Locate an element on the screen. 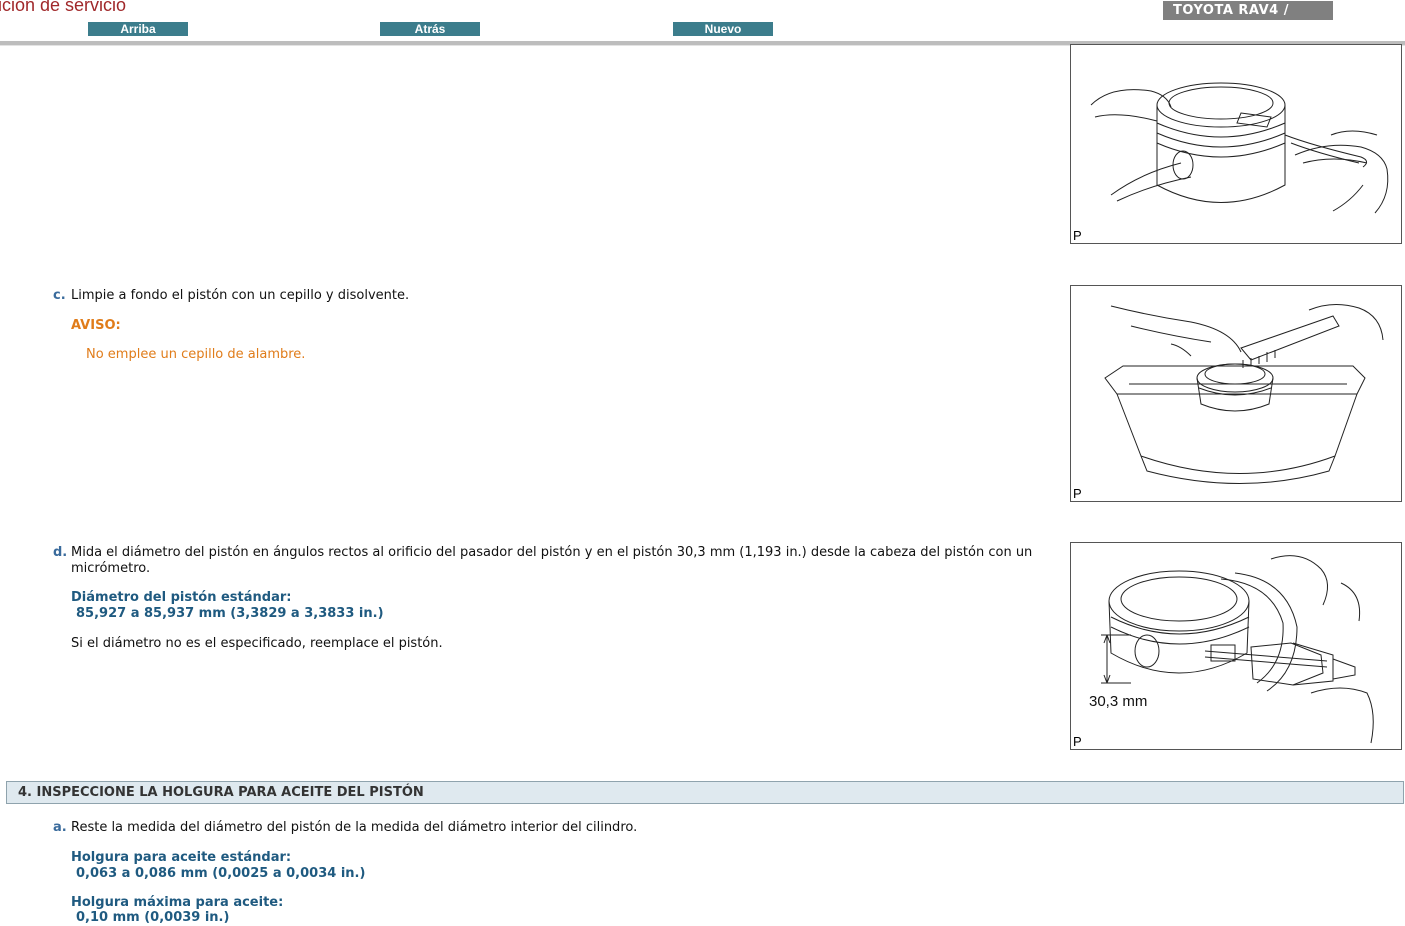 This screenshot has width=1405, height=926. figure-piston-brush-cleaning: P is located at coordinates (1236, 393).